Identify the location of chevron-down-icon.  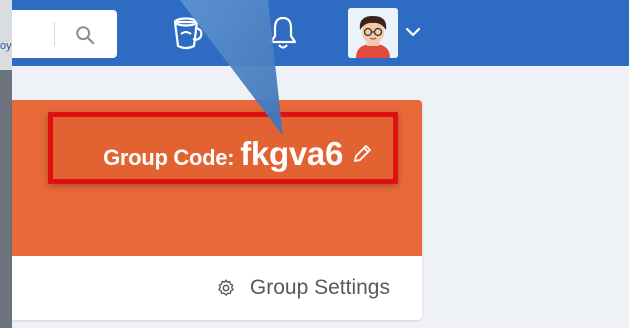
(413, 32).